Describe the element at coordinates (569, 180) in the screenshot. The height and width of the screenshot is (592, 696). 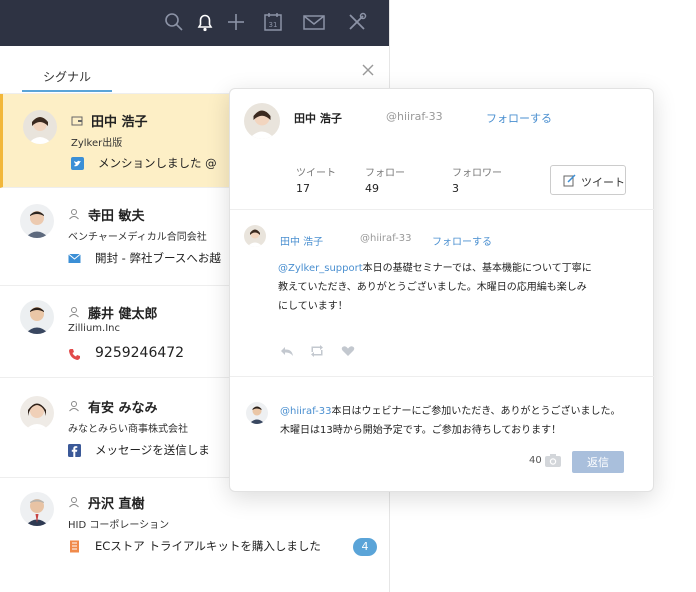
I see `compose-icon` at that location.